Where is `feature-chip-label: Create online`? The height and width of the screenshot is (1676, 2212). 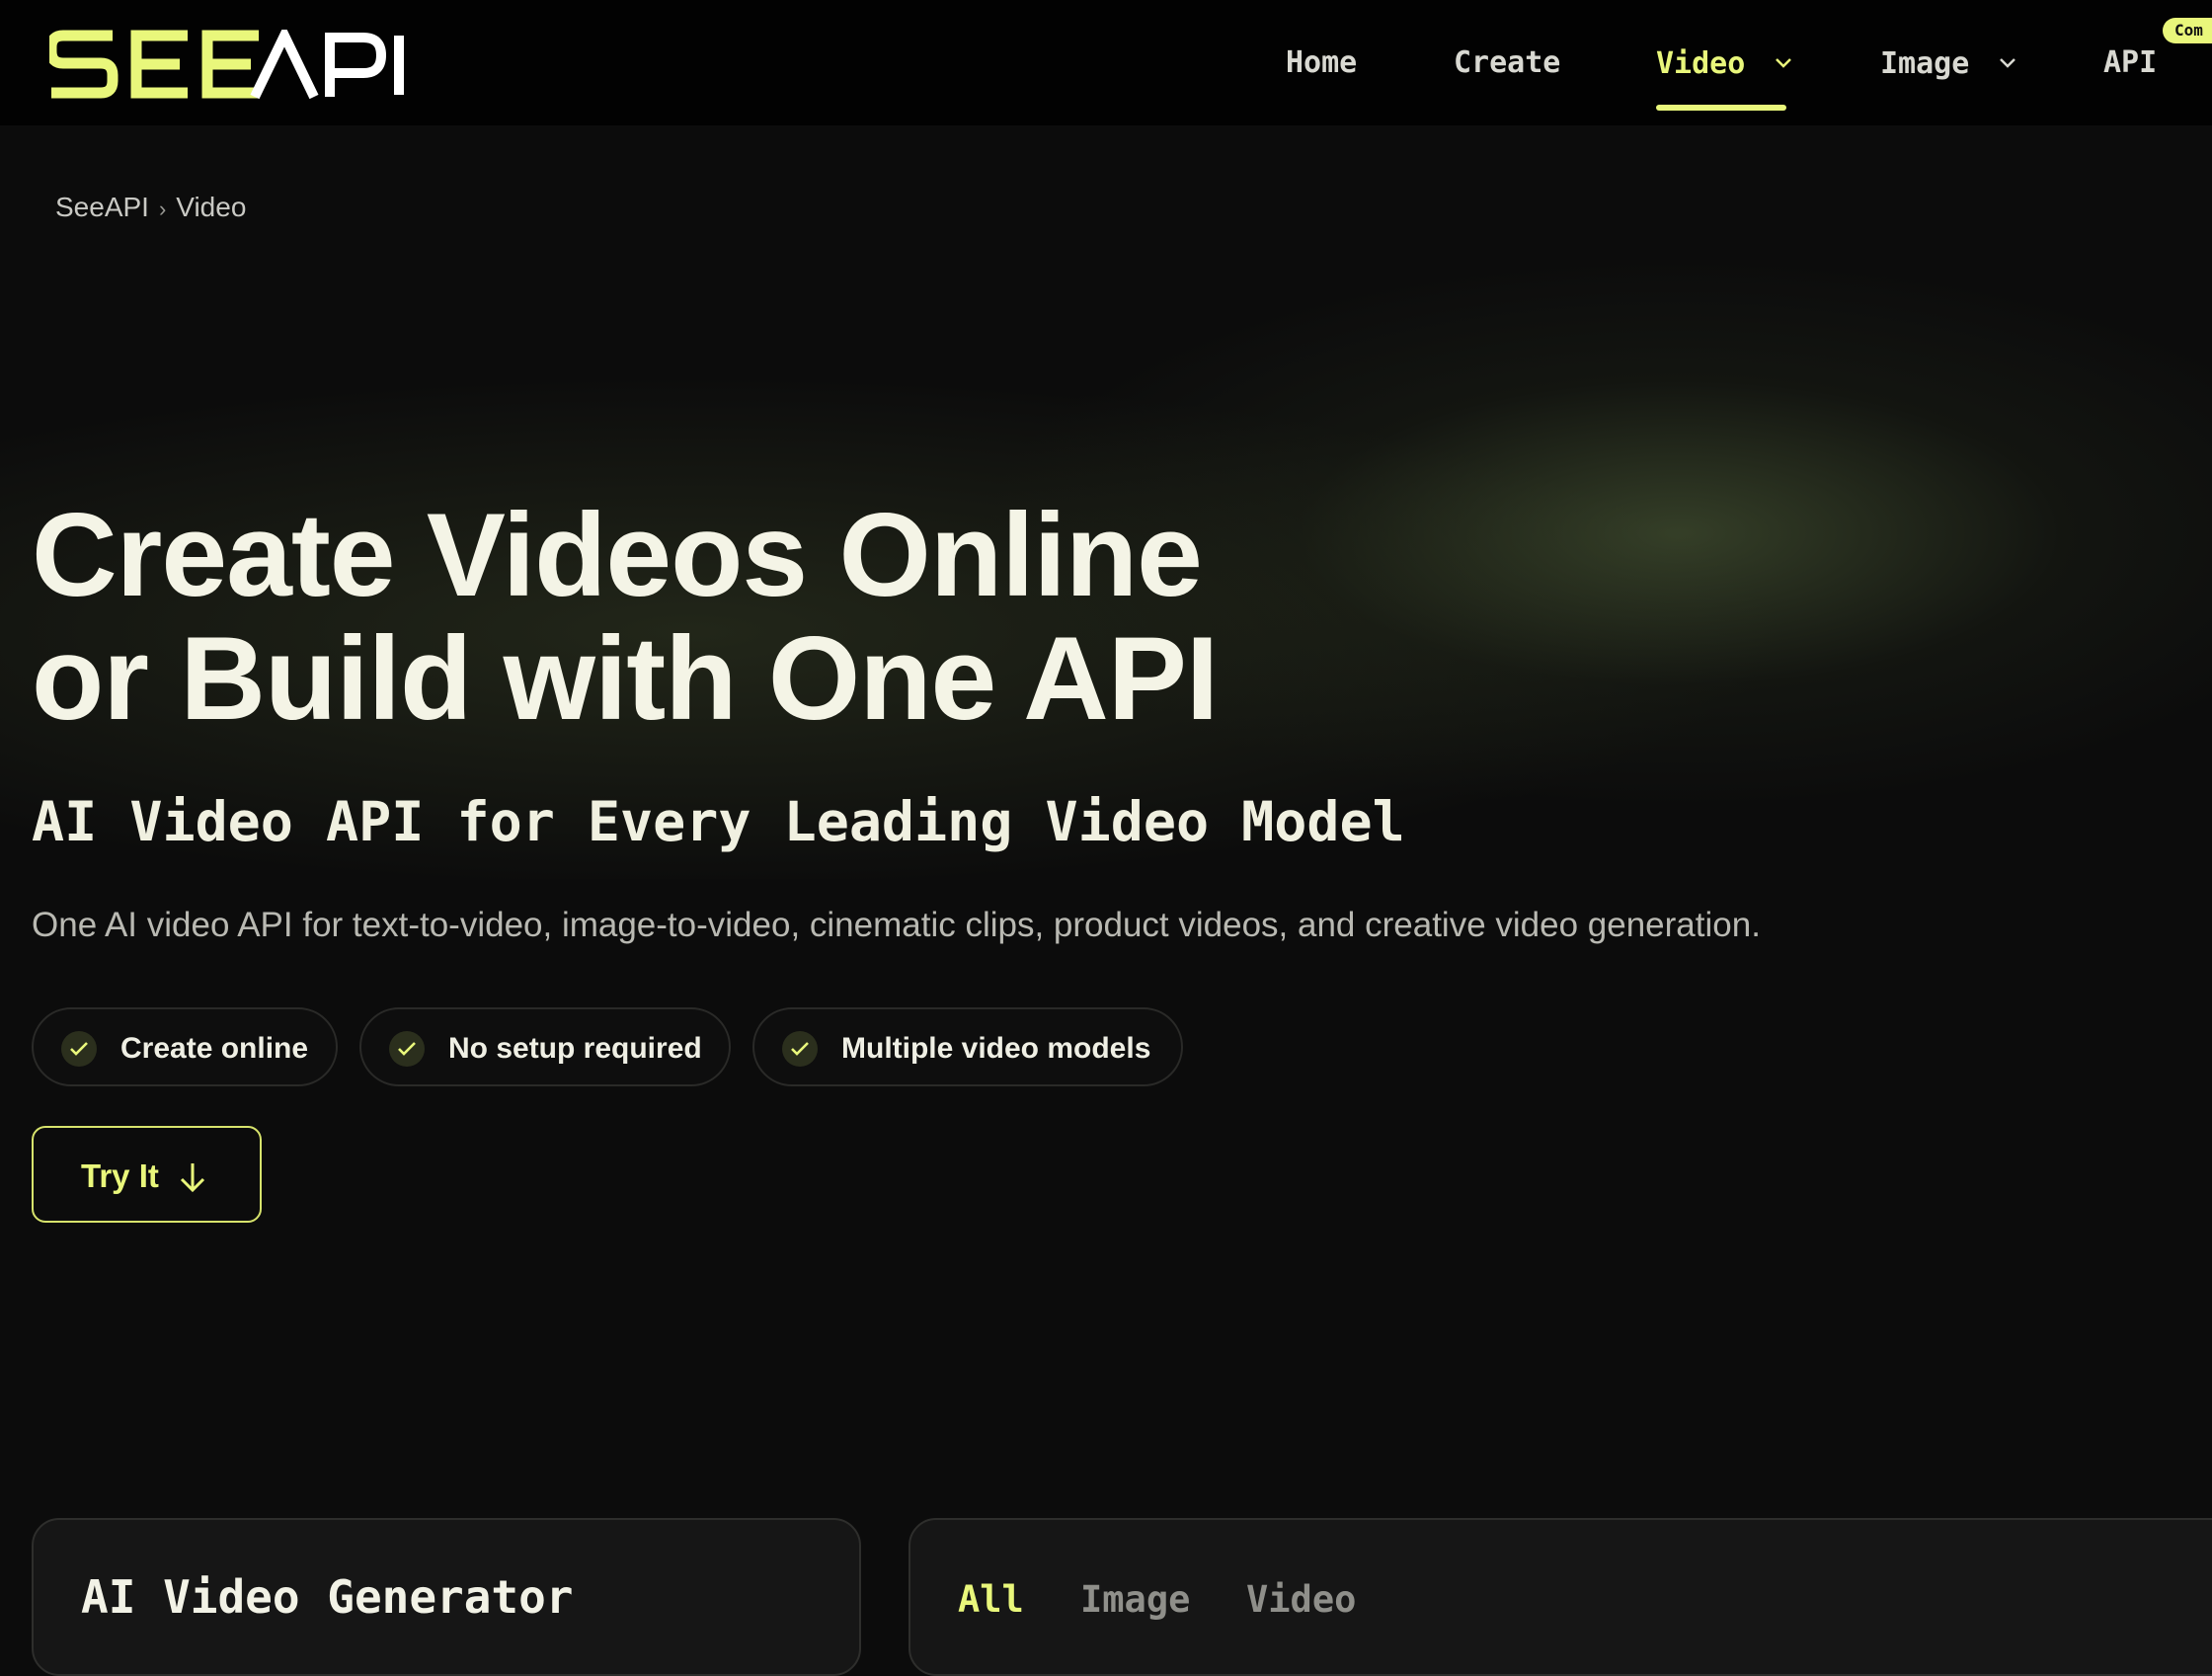 feature-chip-label: Create online is located at coordinates (215, 1048).